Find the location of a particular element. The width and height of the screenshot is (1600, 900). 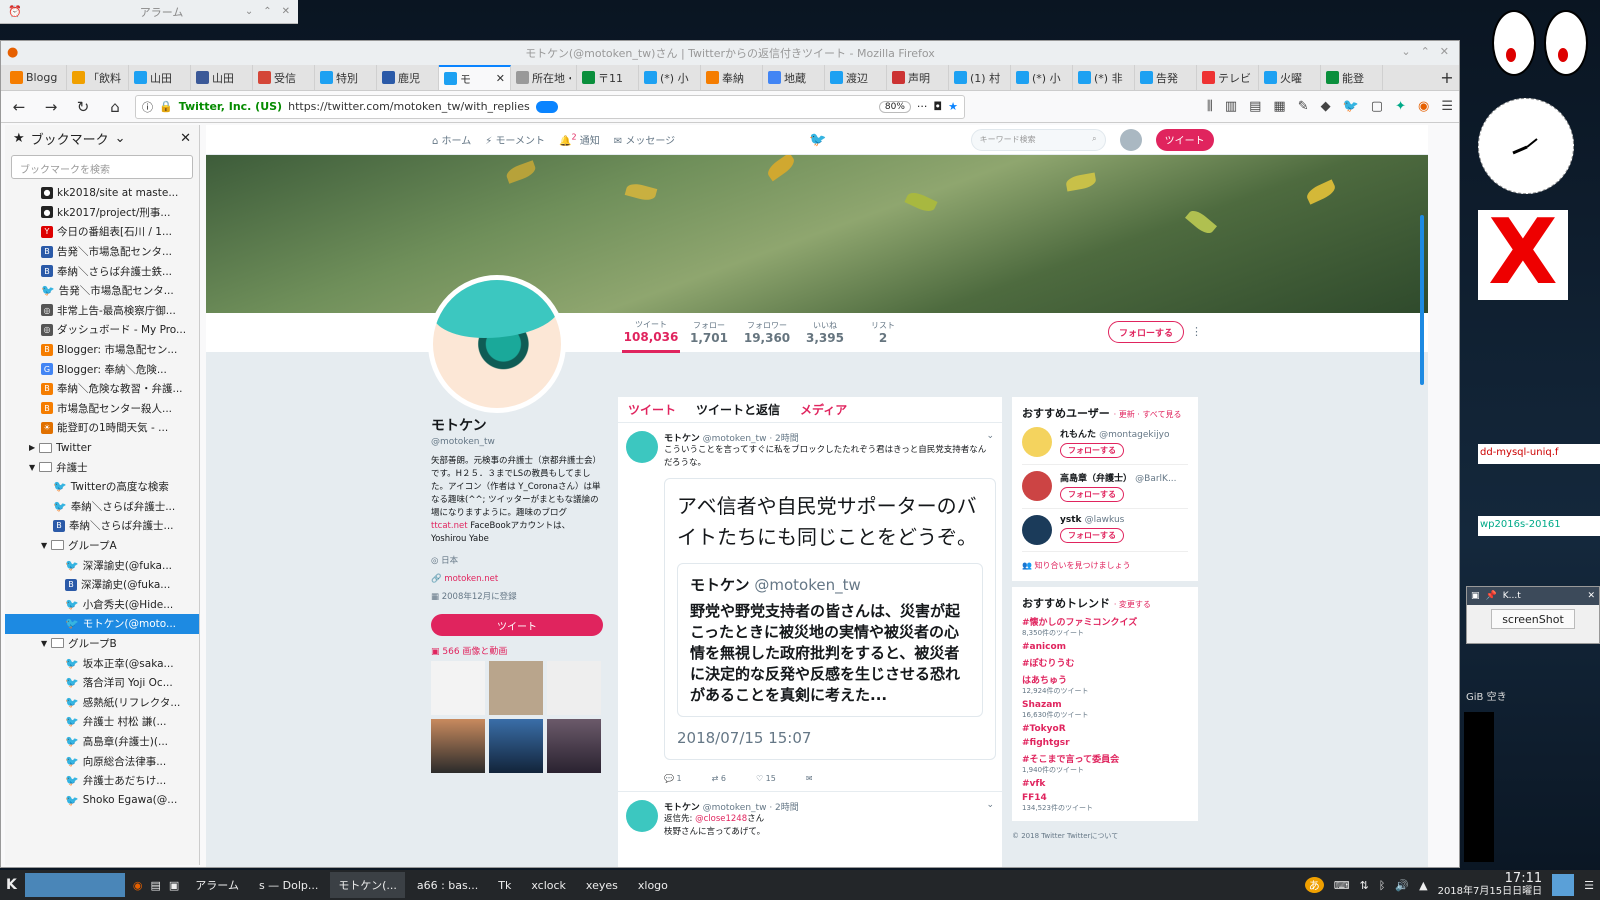

tab-media: メディア is located at coordinates (823, 409).